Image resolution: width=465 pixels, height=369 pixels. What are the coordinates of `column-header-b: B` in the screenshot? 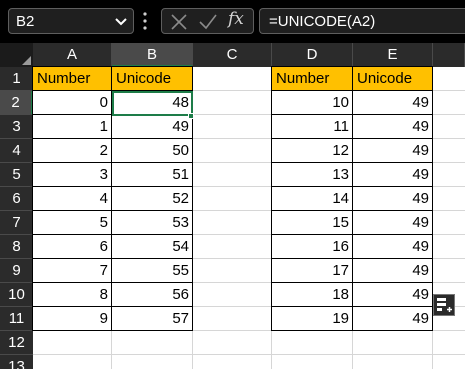 It's located at (152, 55).